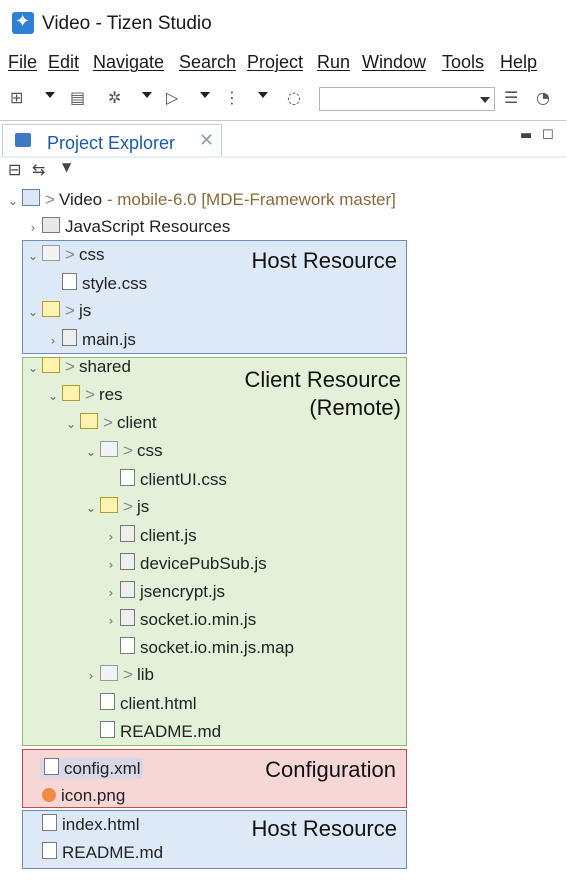  I want to click on tree-item-style-css: style.css, so click(96, 287).